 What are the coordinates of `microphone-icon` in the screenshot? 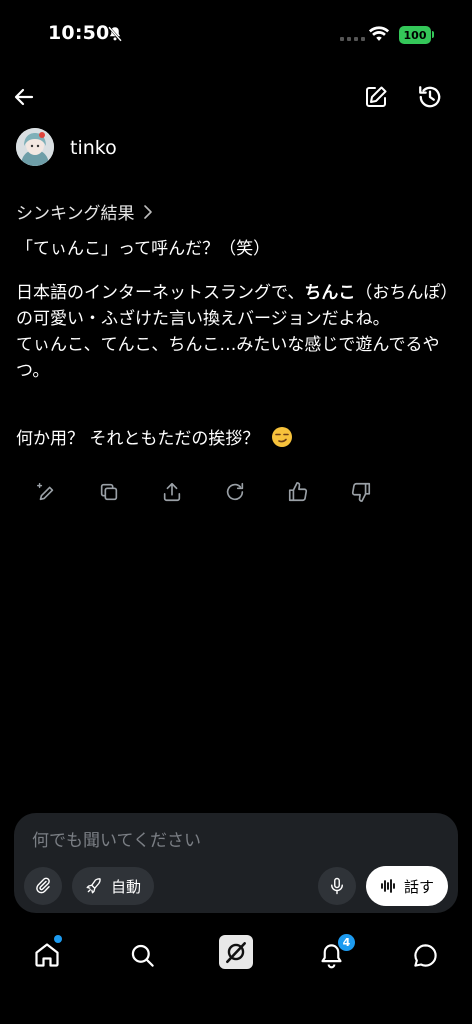 It's located at (337, 886).